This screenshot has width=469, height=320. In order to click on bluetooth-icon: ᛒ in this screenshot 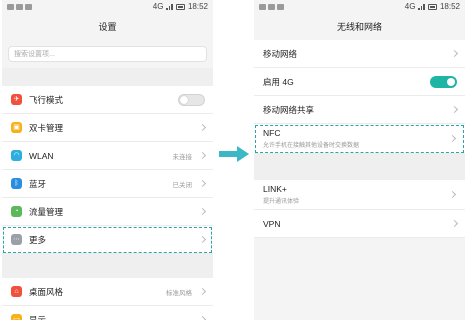, I will do `click(16, 183)`.